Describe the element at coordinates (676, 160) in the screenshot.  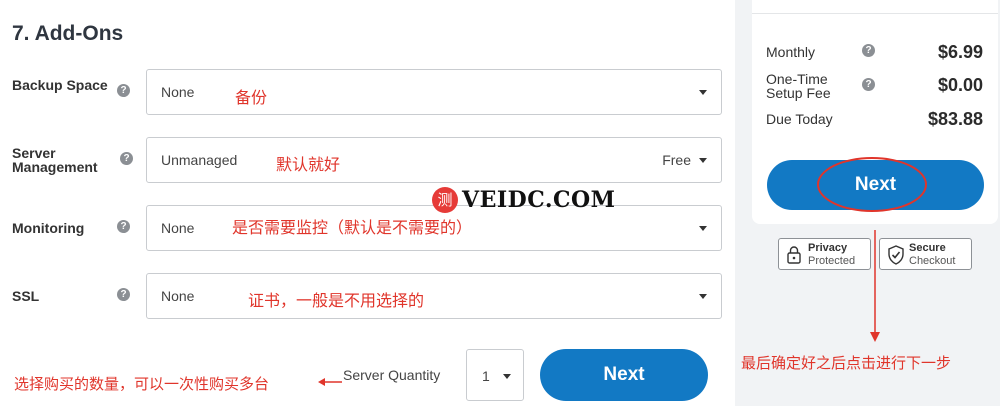
I see `select-price: Free` at that location.